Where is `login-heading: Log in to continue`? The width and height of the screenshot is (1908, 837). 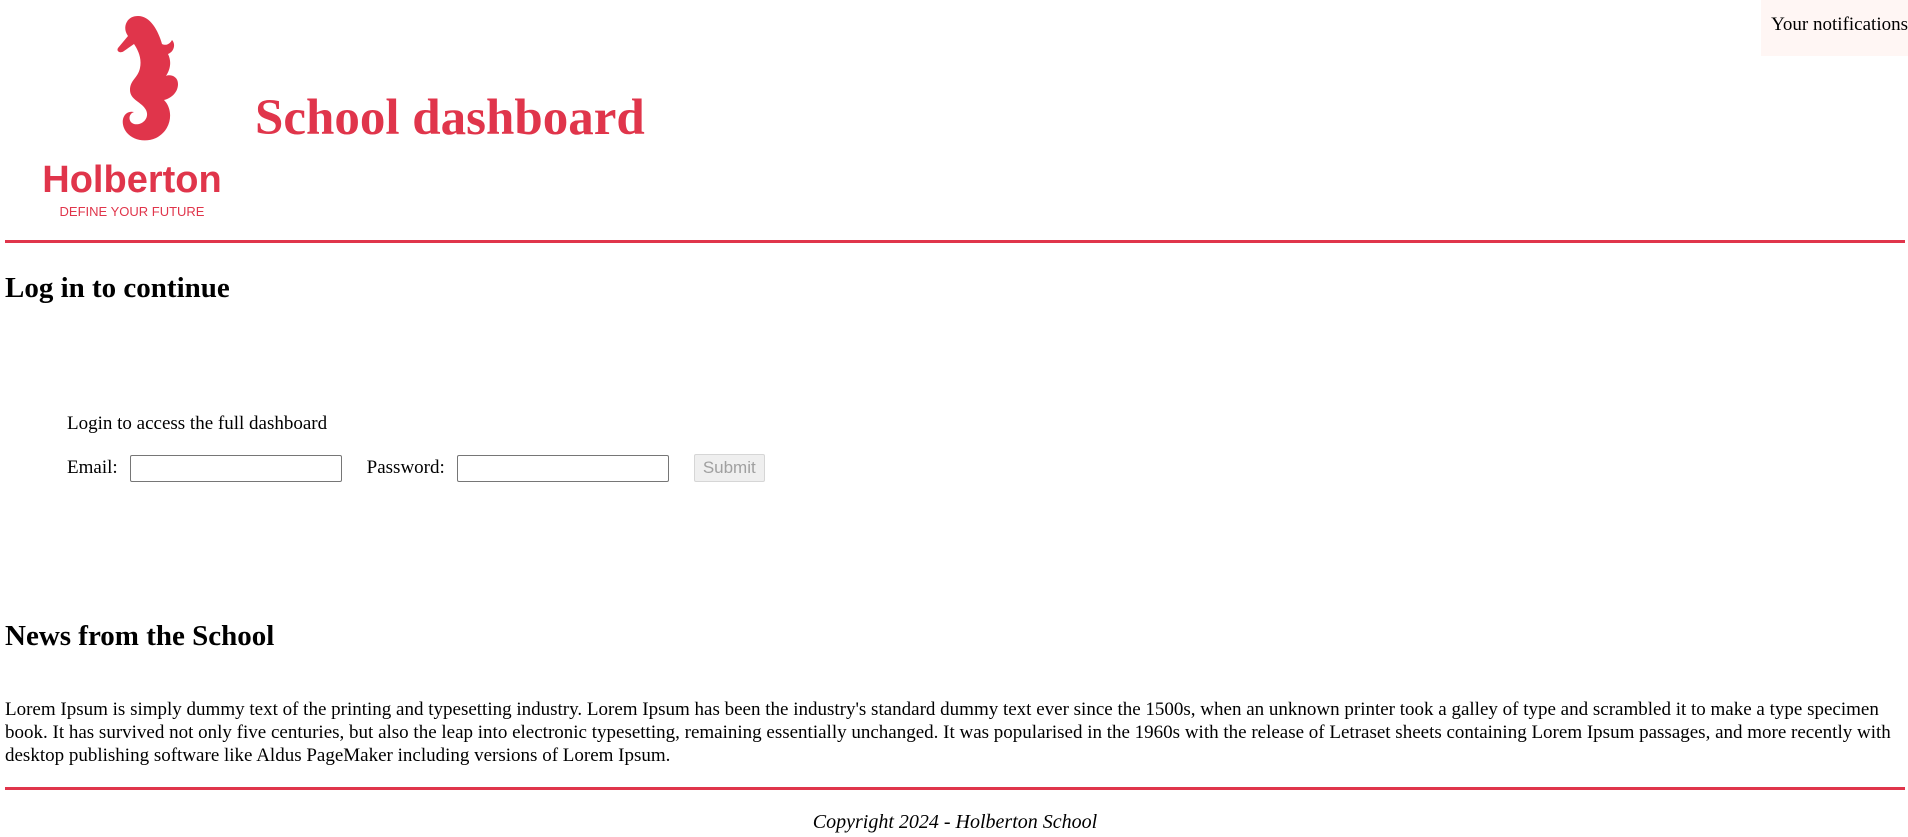
login-heading: Log in to continue is located at coordinates (117, 288).